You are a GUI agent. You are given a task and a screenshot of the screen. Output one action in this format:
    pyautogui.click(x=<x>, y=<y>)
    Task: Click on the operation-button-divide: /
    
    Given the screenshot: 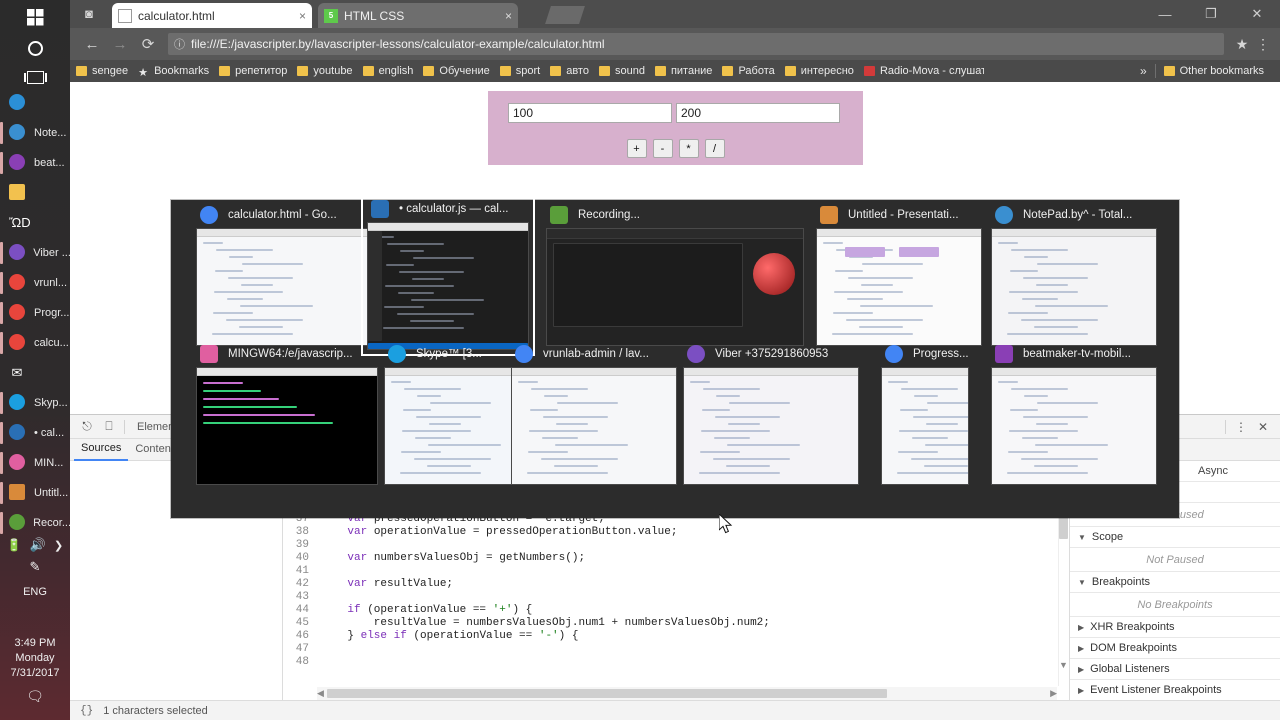 What is the action you would take?
    pyautogui.click(x=714, y=148)
    